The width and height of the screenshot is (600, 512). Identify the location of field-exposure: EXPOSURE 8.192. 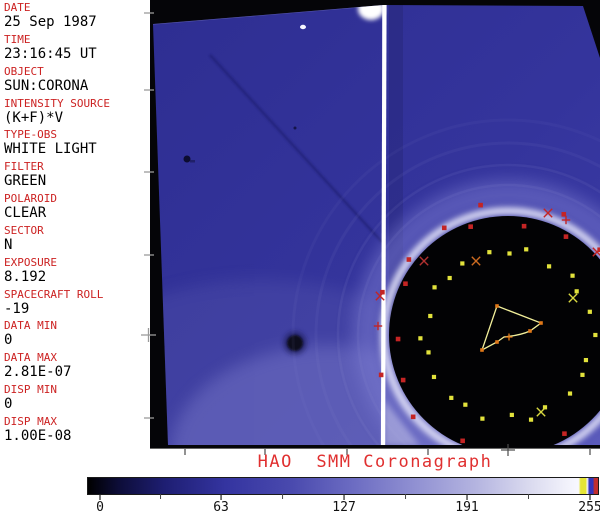
(75, 273).